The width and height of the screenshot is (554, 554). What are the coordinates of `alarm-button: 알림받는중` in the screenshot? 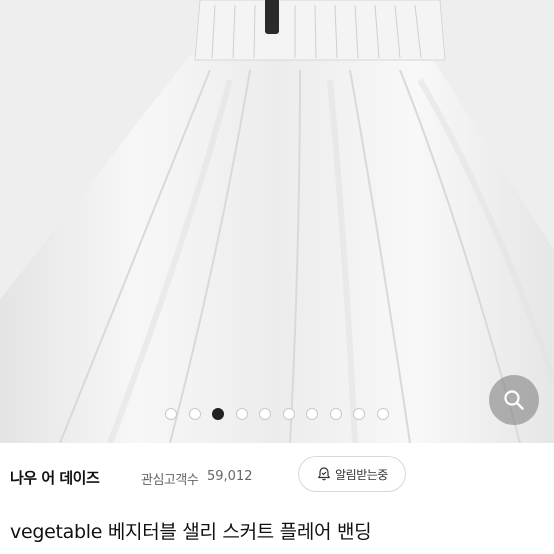 It's located at (352, 474).